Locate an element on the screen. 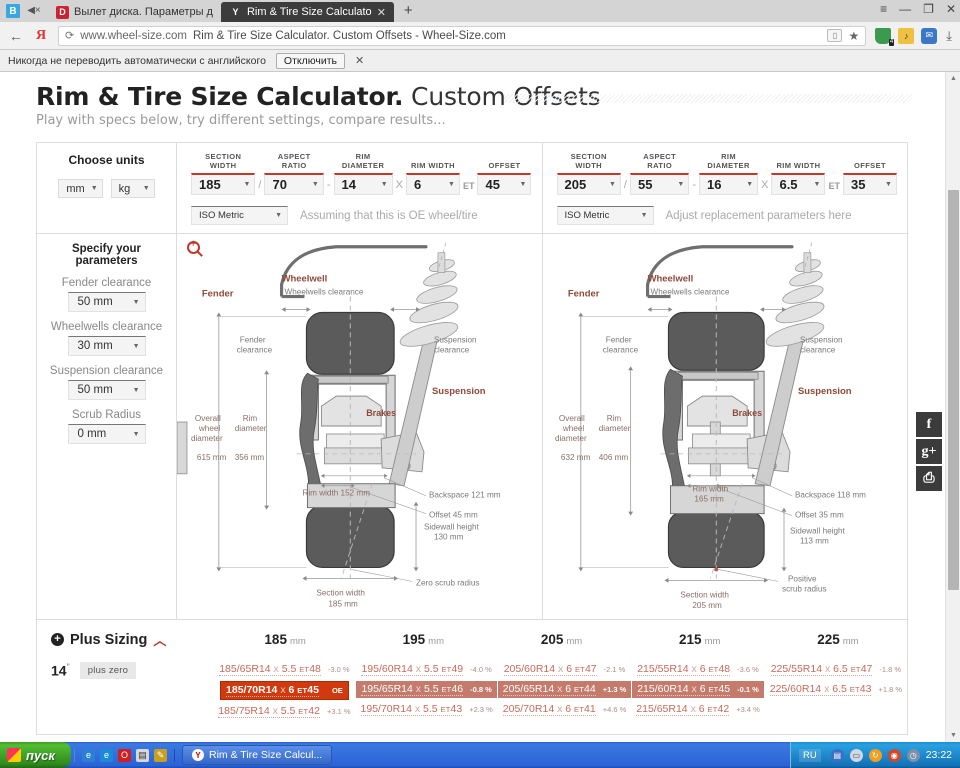 Image resolution: width=960 pixels, height=768 pixels. page-scrollbar: ▲ ▼ is located at coordinates (952, 407).